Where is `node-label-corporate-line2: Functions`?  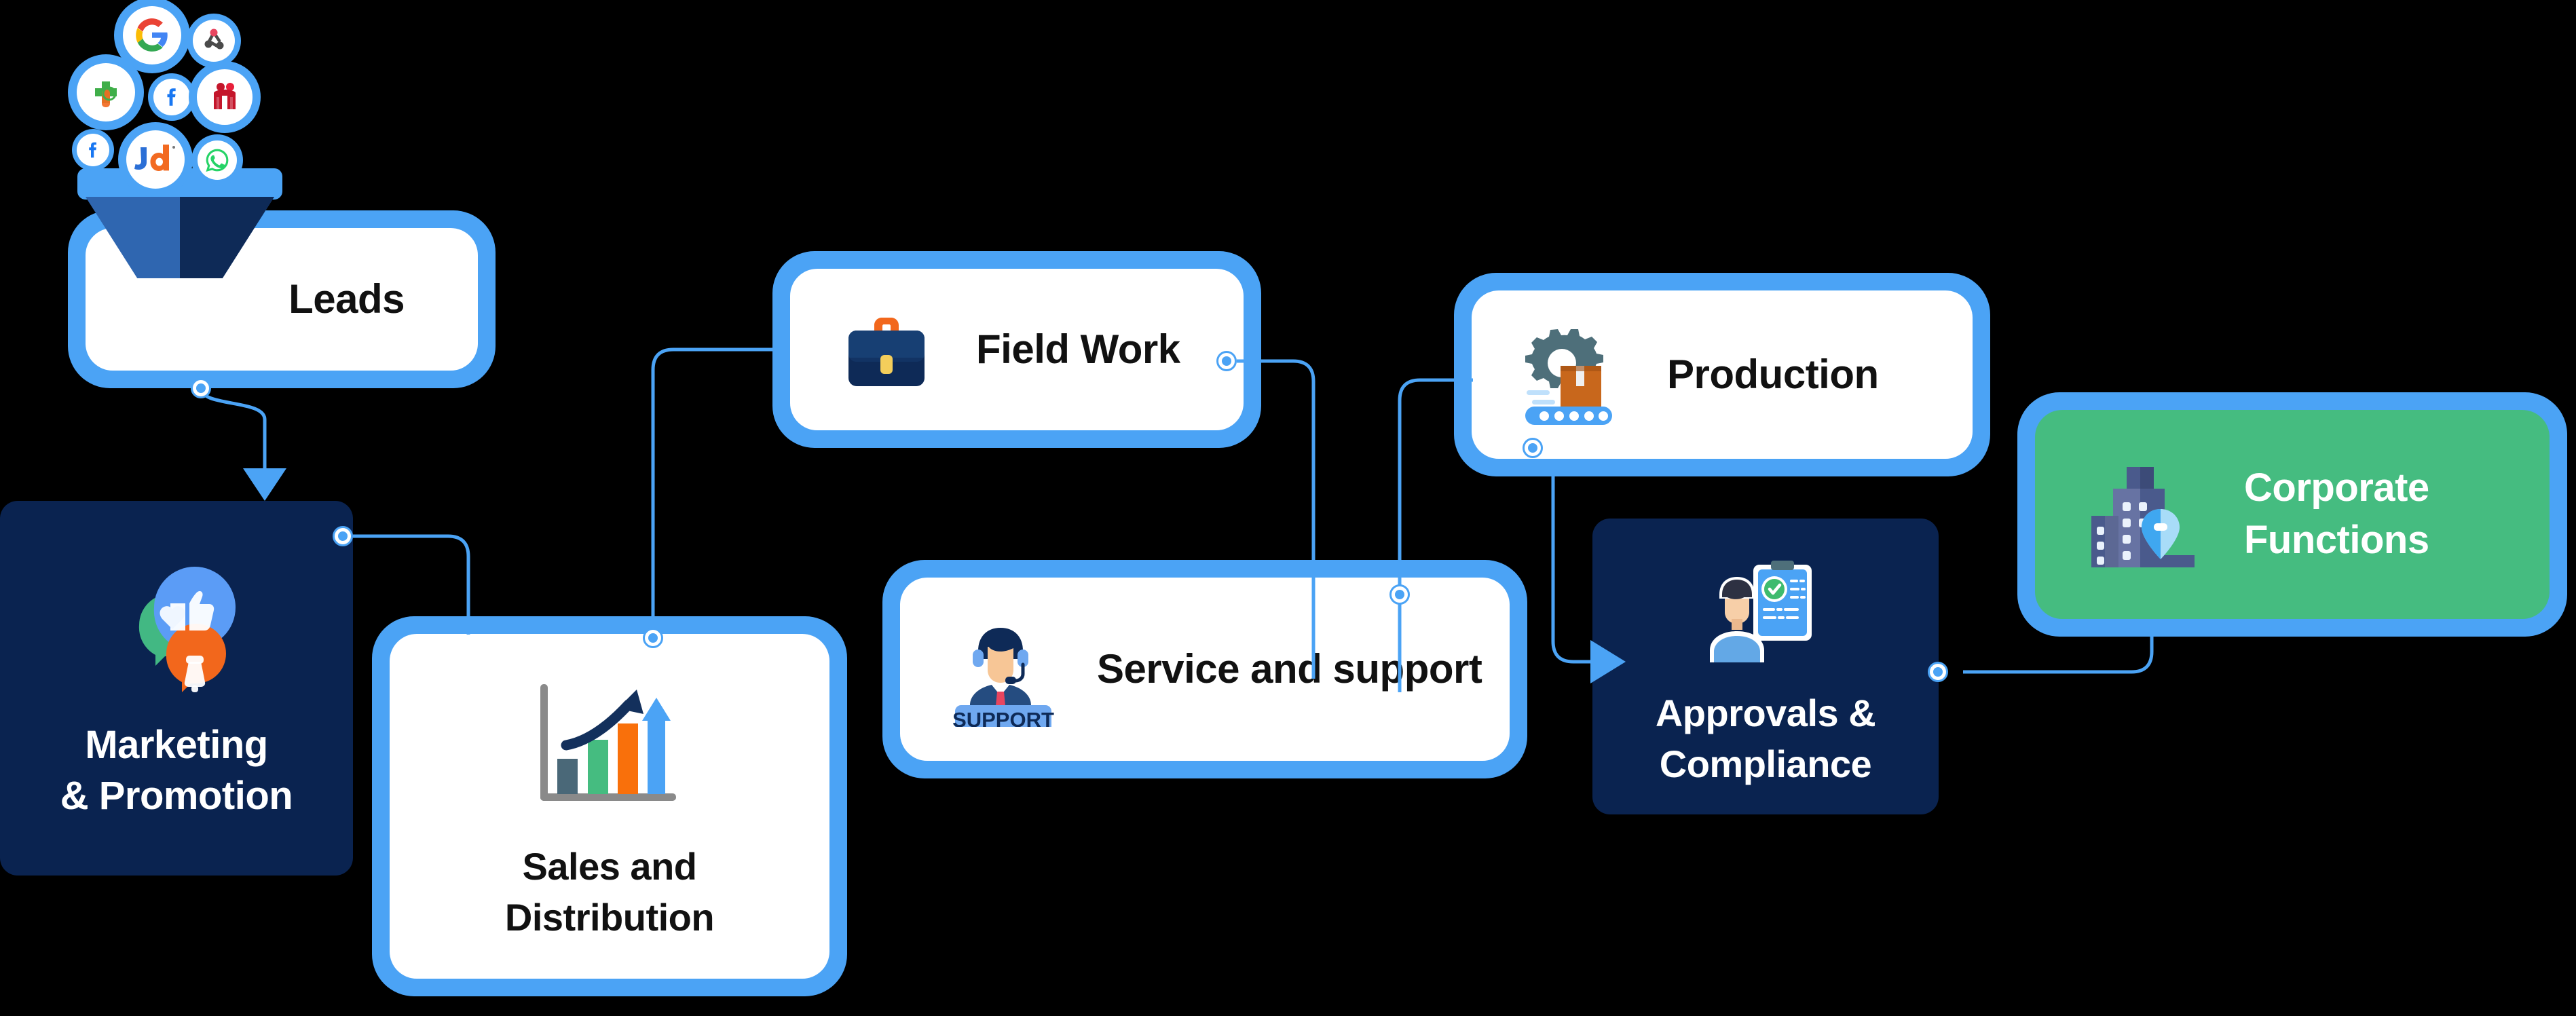 node-label-corporate-line2: Functions is located at coordinates (2337, 540).